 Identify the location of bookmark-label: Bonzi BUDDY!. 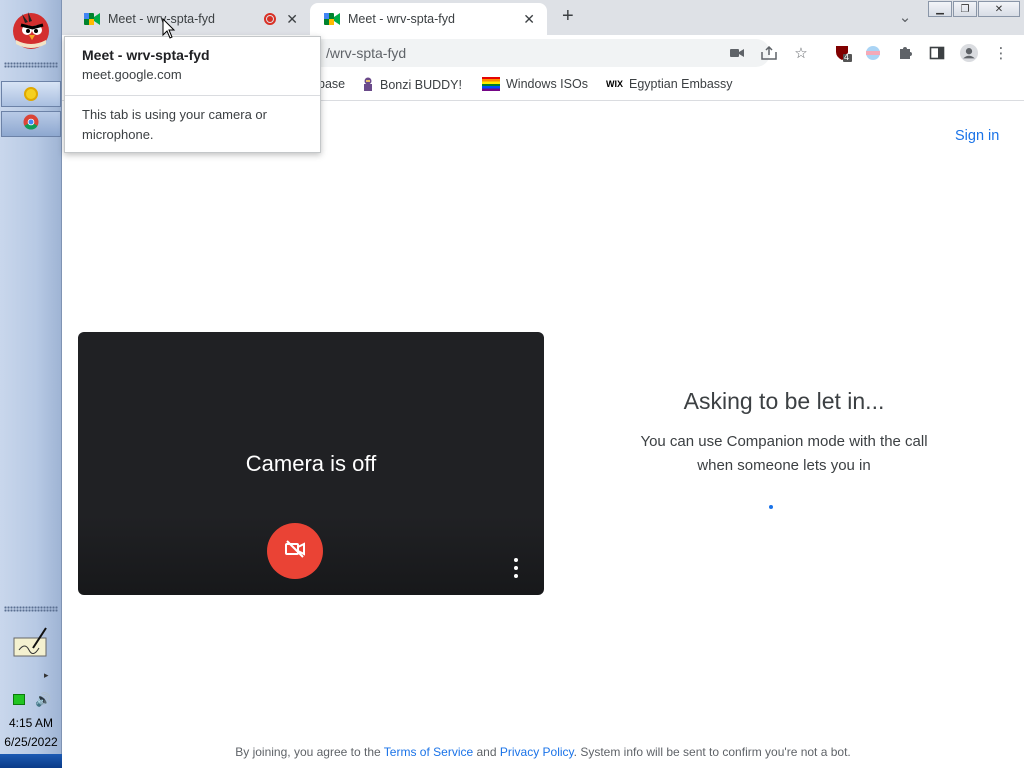
(421, 84).